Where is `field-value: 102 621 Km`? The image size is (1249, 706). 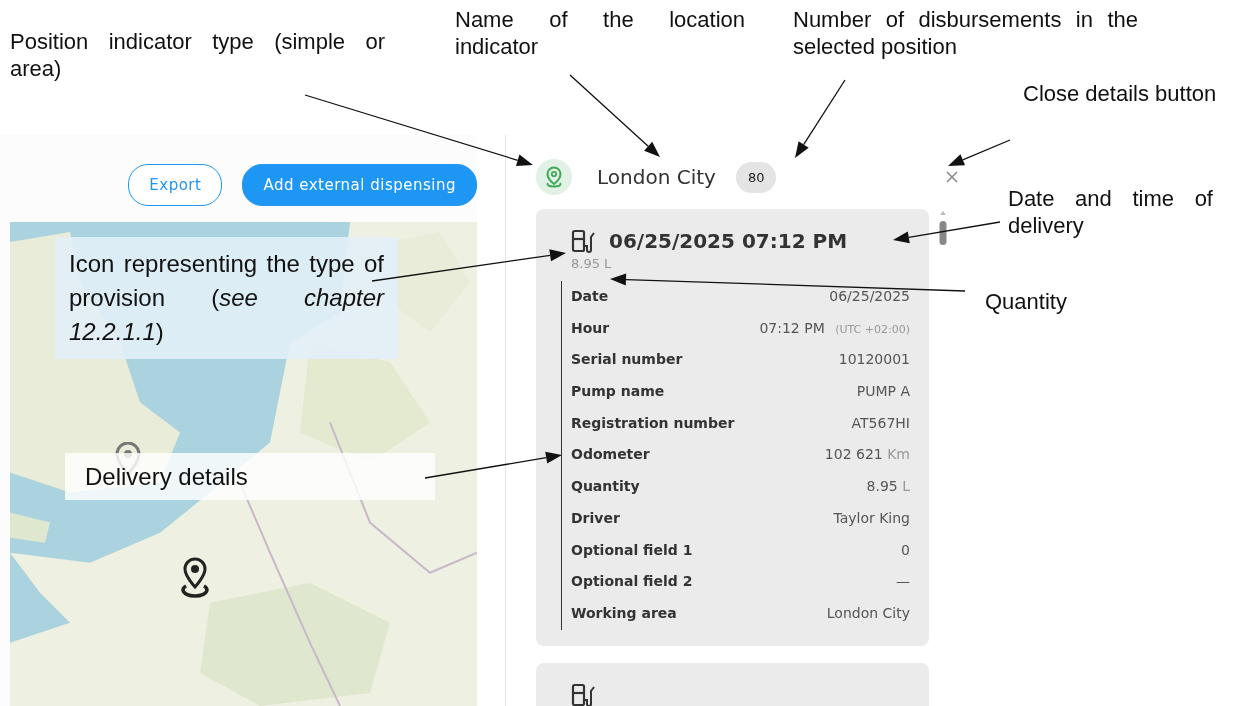 field-value: 102 621 Km is located at coordinates (867, 455).